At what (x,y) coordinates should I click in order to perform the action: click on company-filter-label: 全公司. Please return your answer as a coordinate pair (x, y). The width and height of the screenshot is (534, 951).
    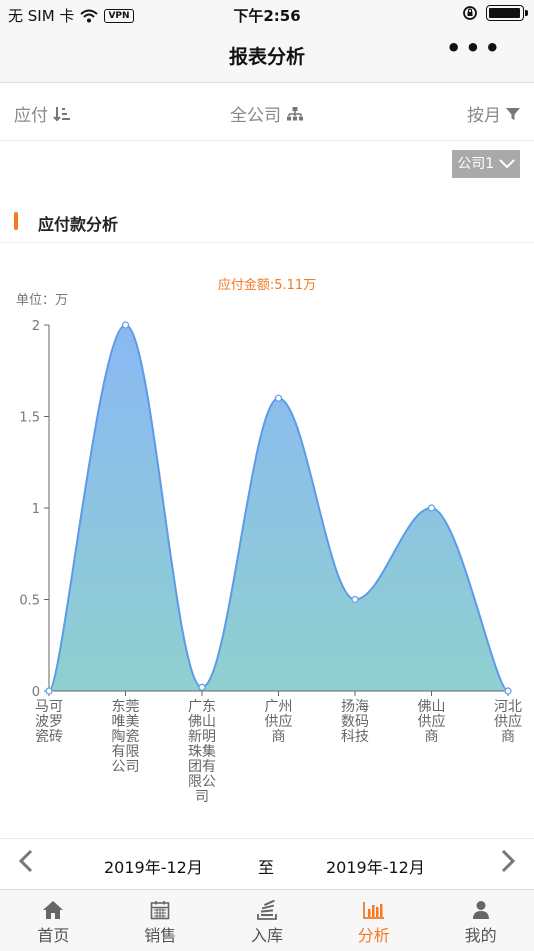
    Looking at the image, I should click on (255, 116).